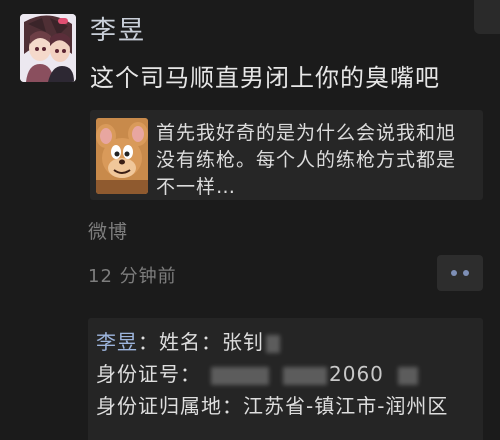 The width and height of the screenshot is (500, 440). Describe the element at coordinates (118, 28) in the screenshot. I see `post-username: 李昱` at that location.